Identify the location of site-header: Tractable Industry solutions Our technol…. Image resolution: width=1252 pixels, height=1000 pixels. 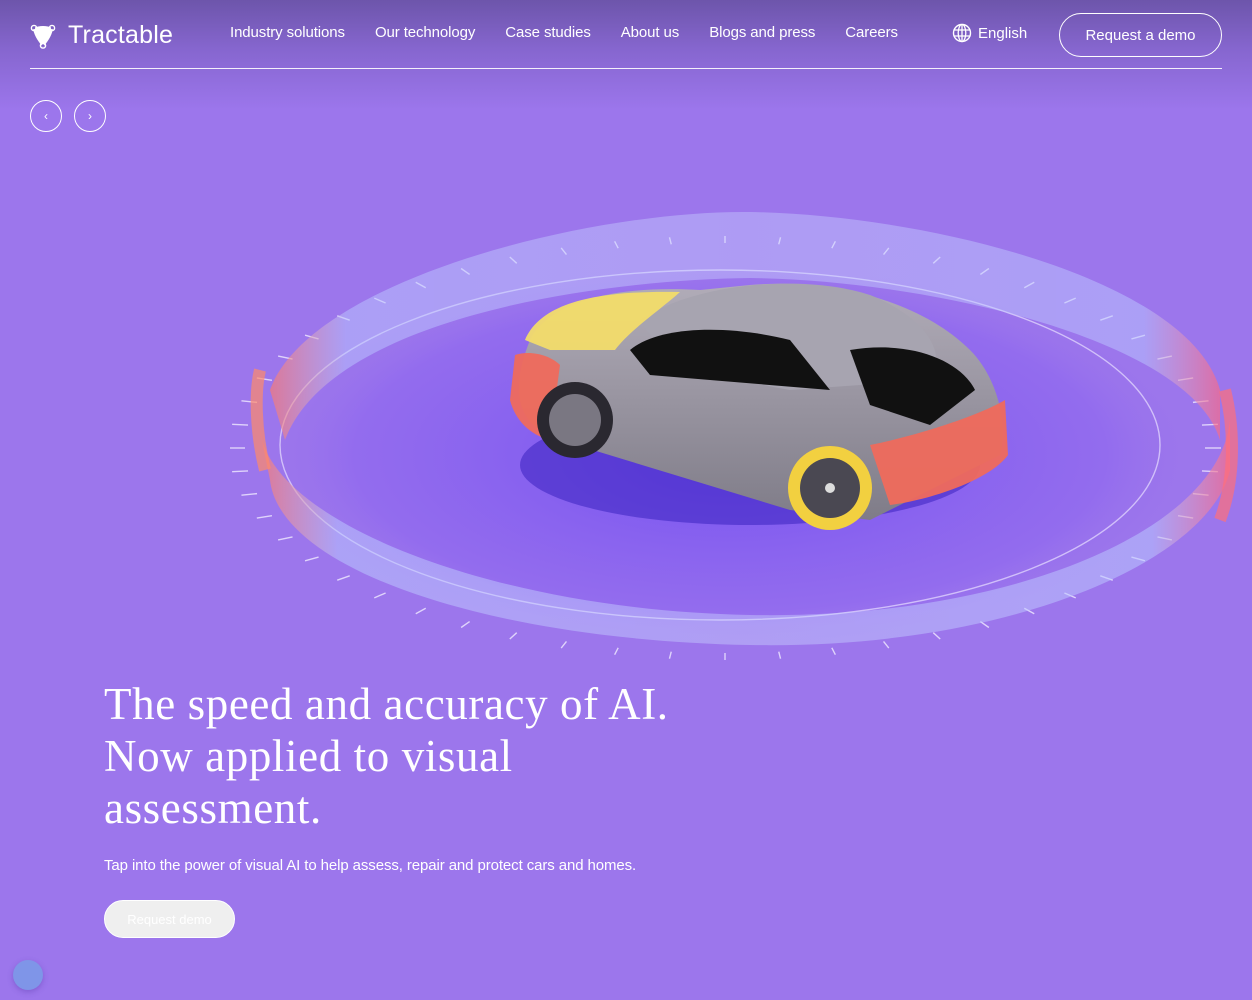
(626, 35).